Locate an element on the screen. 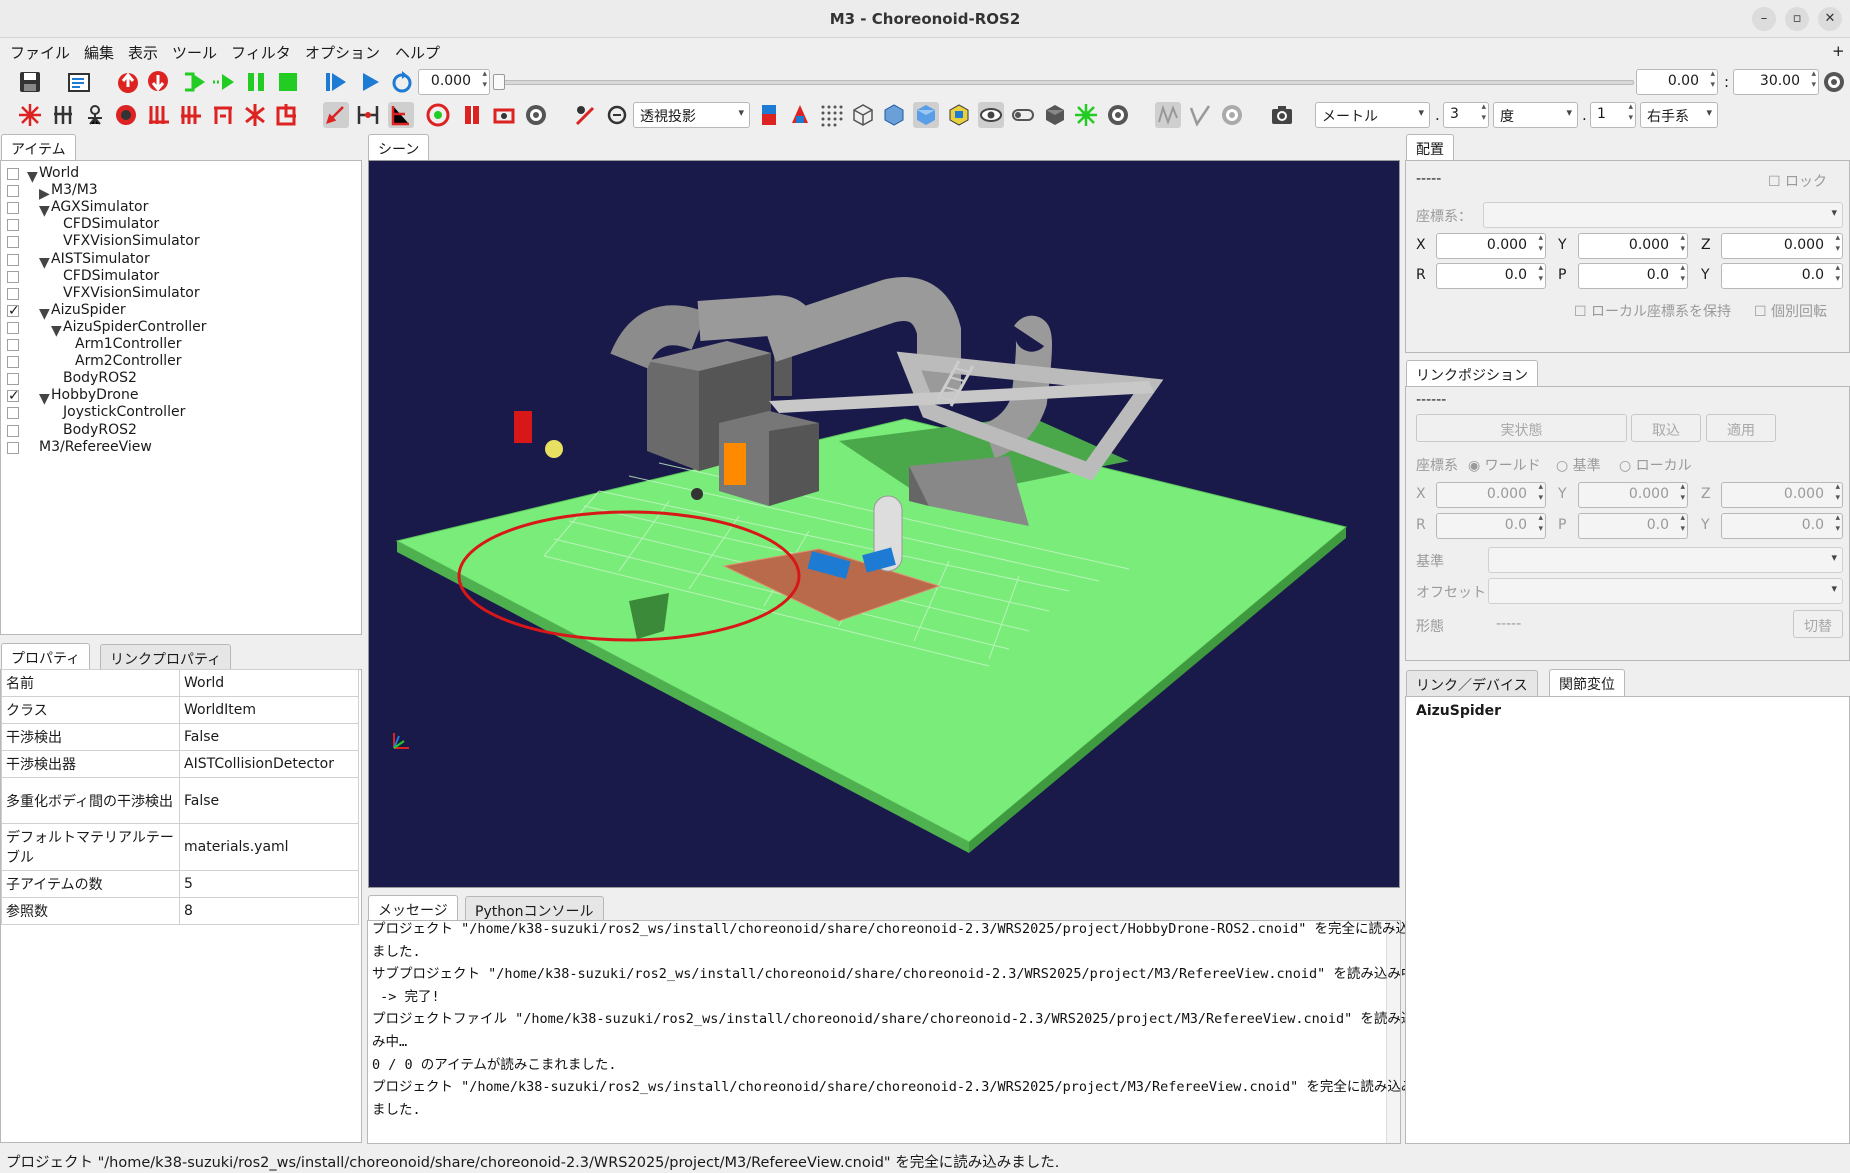 This screenshot has height=1173, width=1850. close-icon: ✕ is located at coordinates (1830, 19).